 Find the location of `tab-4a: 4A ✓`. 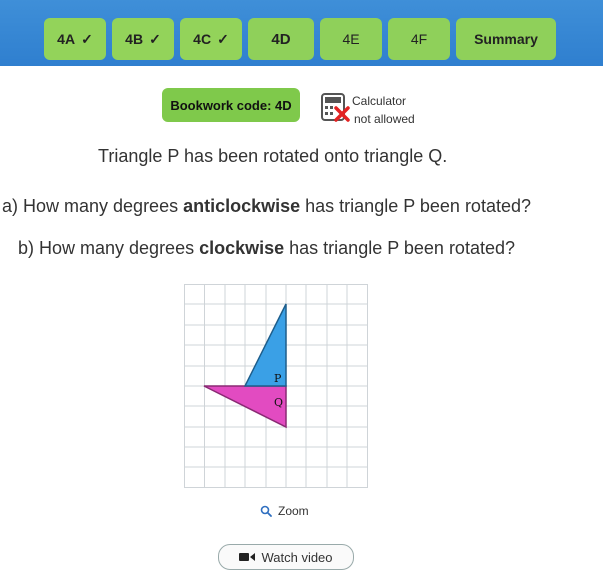

tab-4a: 4A ✓ is located at coordinates (75, 39).